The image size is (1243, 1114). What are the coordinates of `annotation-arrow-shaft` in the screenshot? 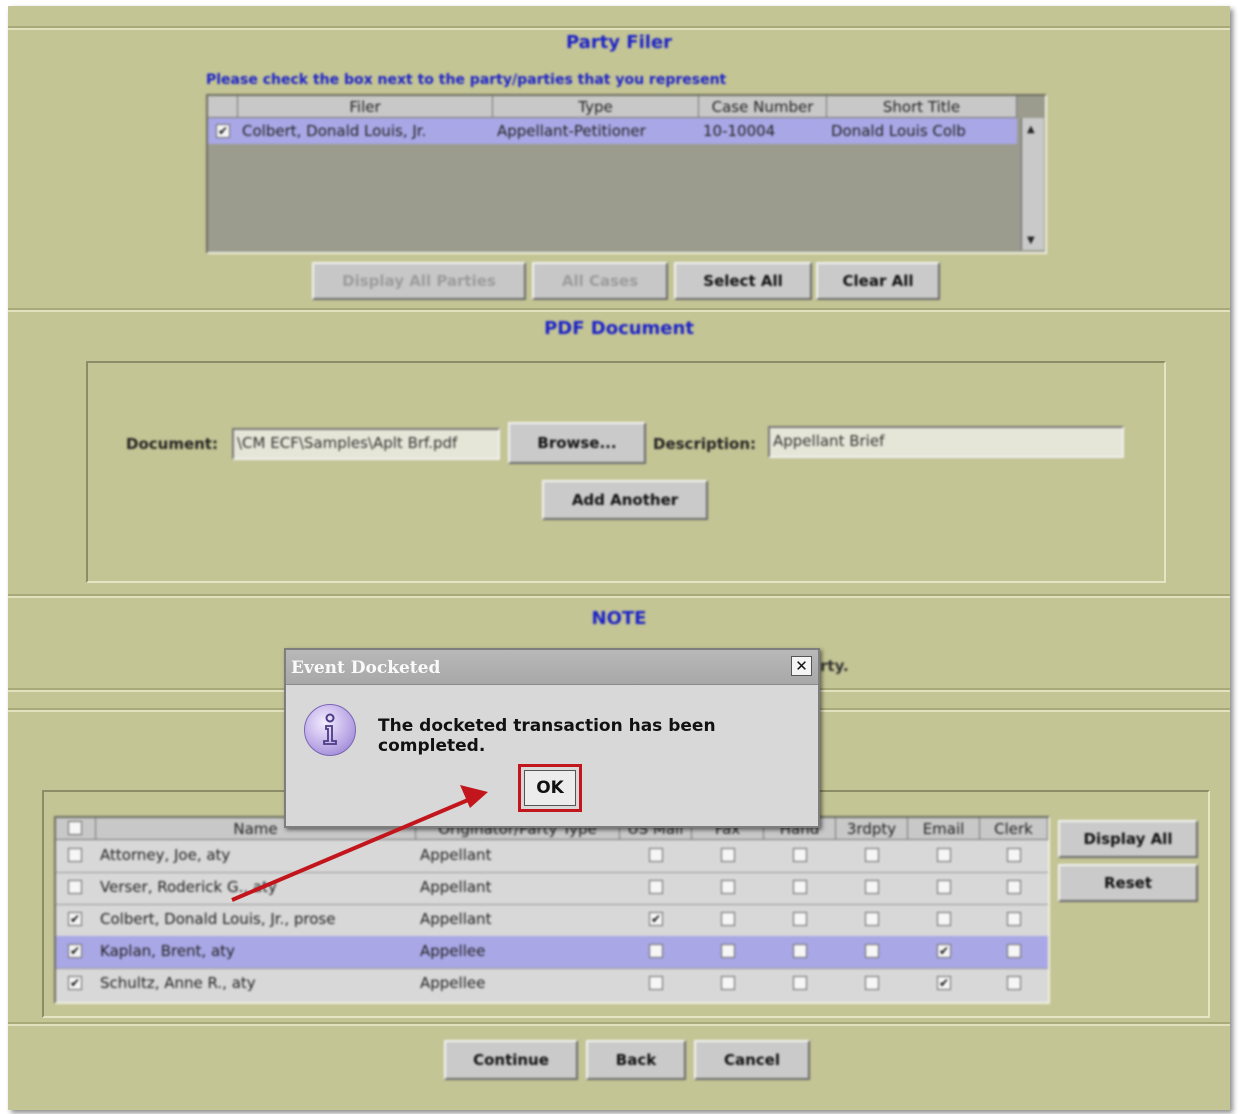 It's located at (350, 850).